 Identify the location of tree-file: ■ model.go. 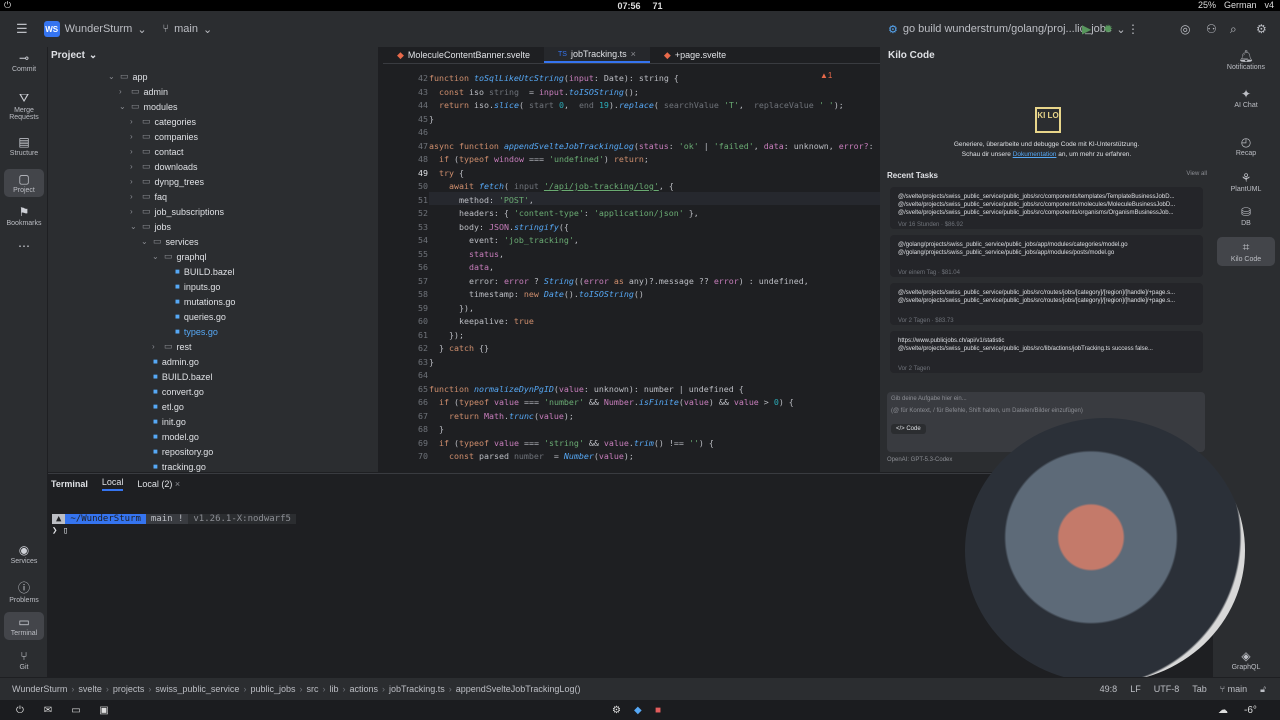
(170, 436).